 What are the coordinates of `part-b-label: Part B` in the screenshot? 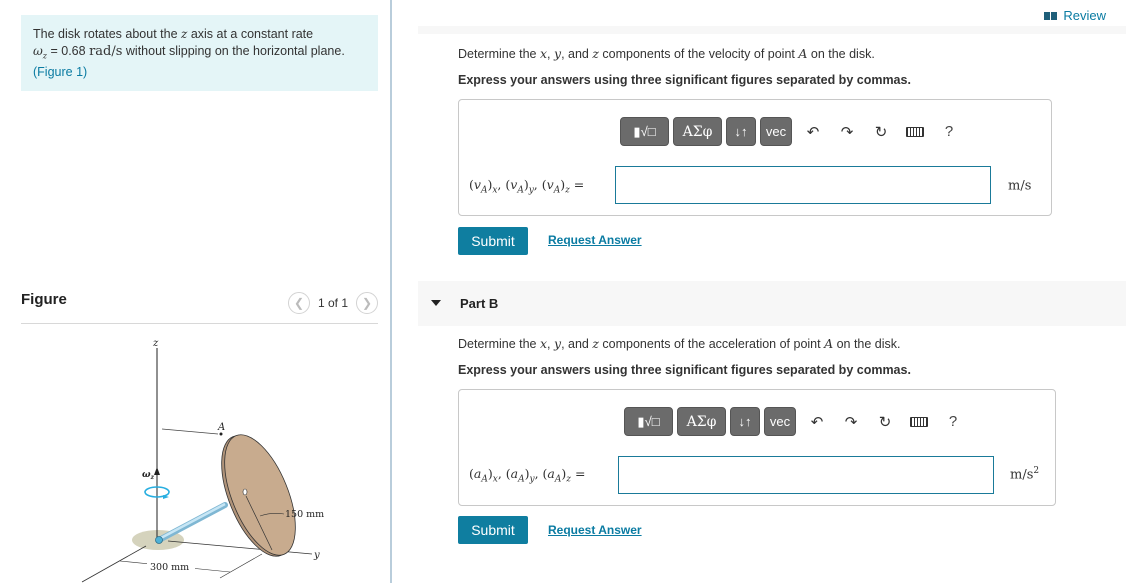 It's located at (479, 303).